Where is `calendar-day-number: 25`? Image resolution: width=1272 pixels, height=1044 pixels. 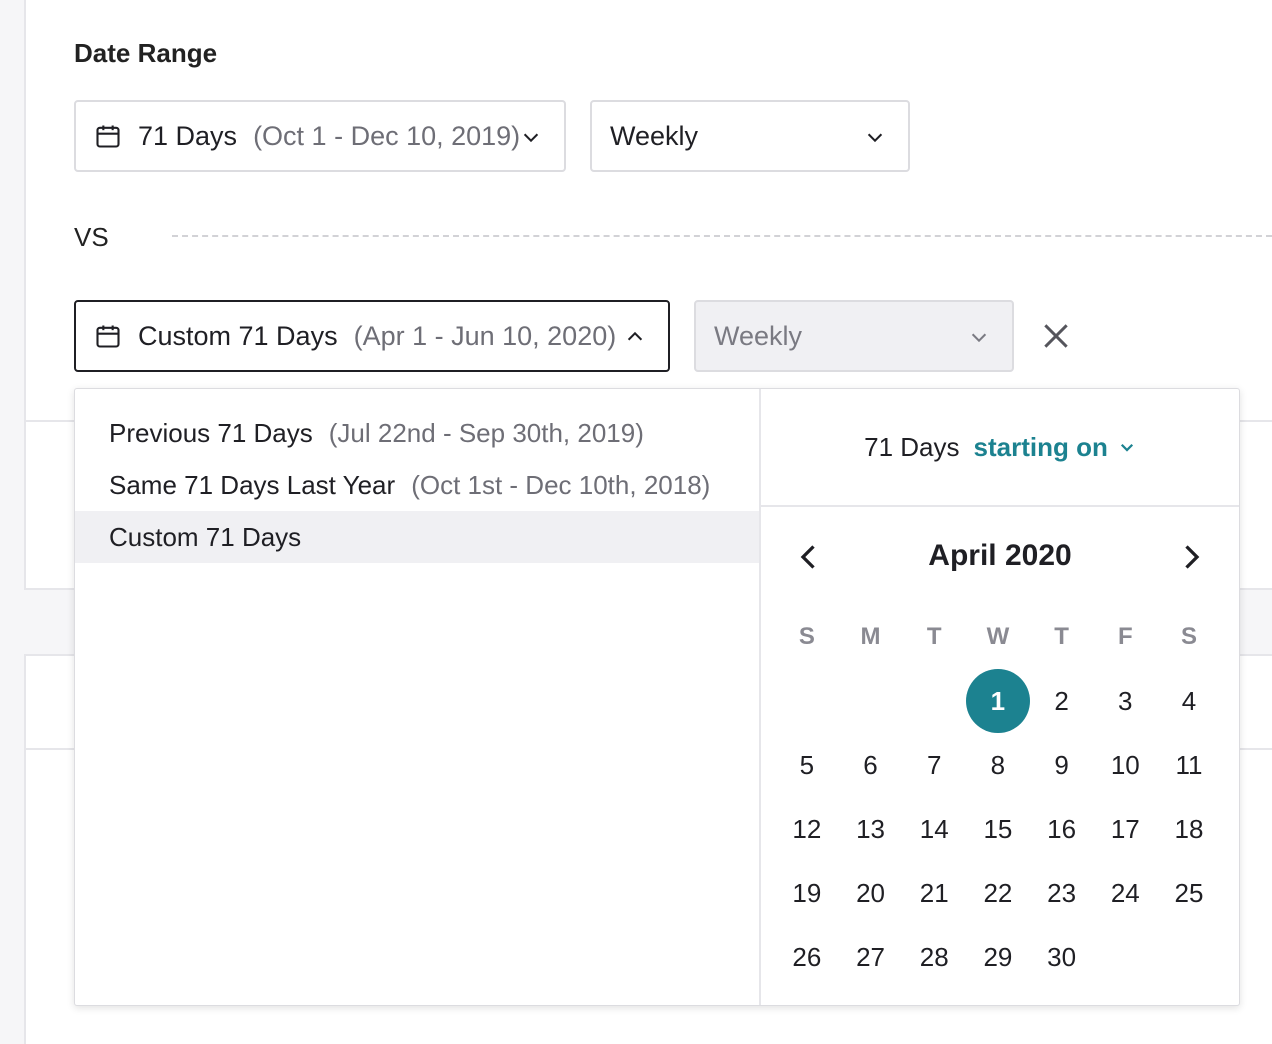 calendar-day-number: 25 is located at coordinates (1189, 892).